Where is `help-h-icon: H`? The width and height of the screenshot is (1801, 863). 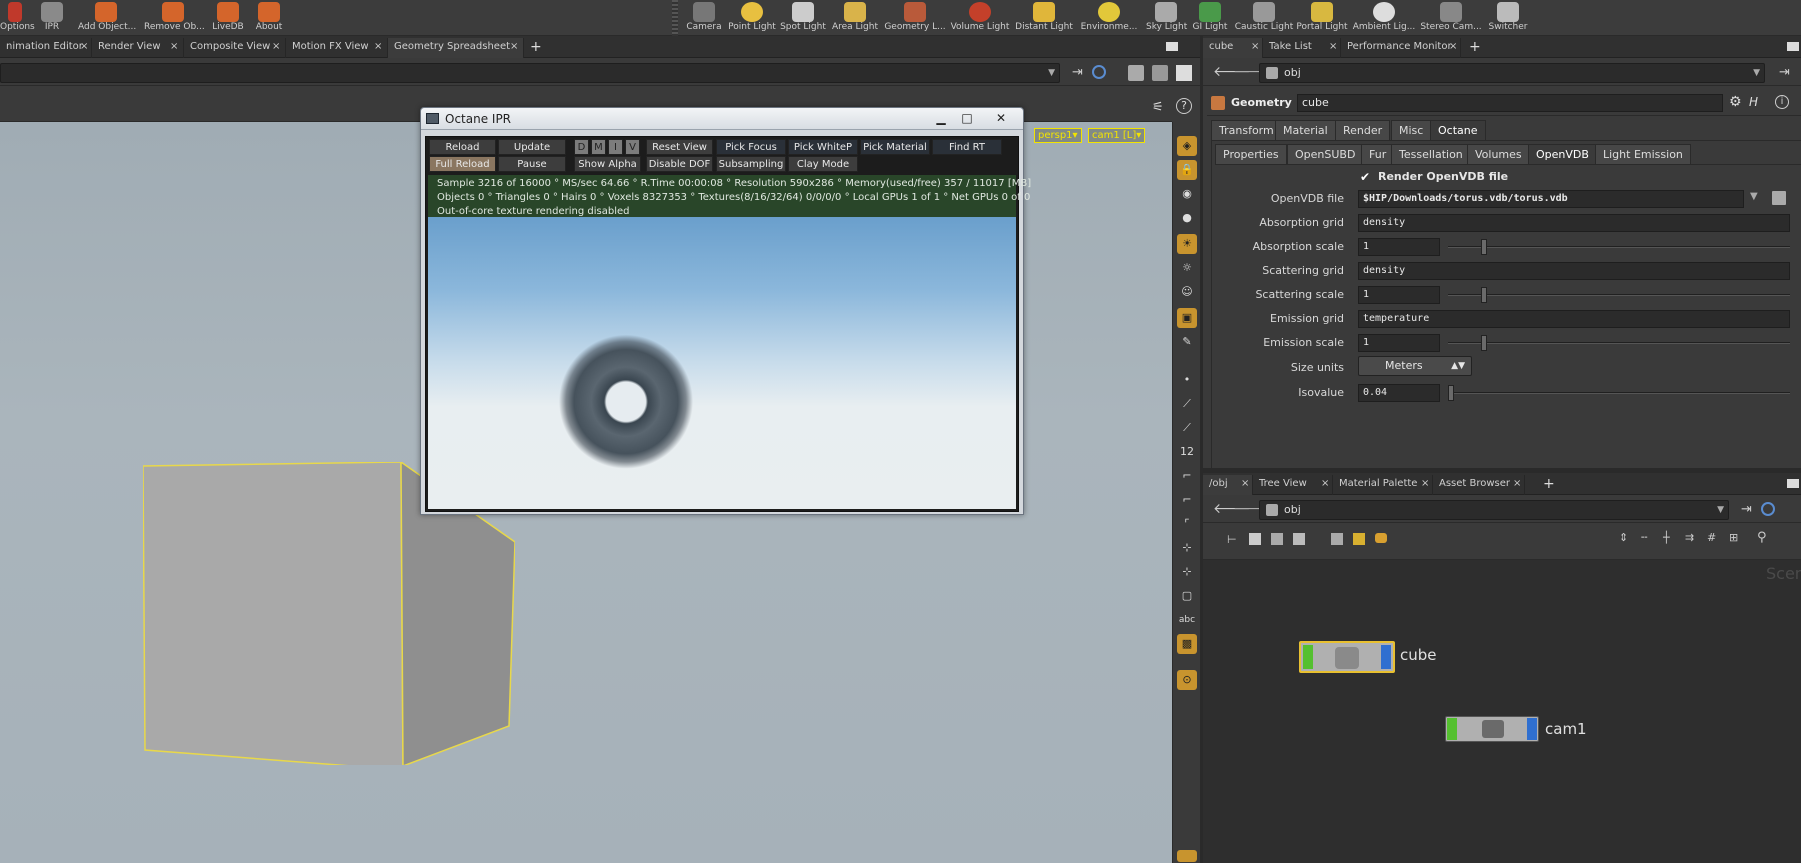 help-h-icon: H is located at coordinates (1753, 102).